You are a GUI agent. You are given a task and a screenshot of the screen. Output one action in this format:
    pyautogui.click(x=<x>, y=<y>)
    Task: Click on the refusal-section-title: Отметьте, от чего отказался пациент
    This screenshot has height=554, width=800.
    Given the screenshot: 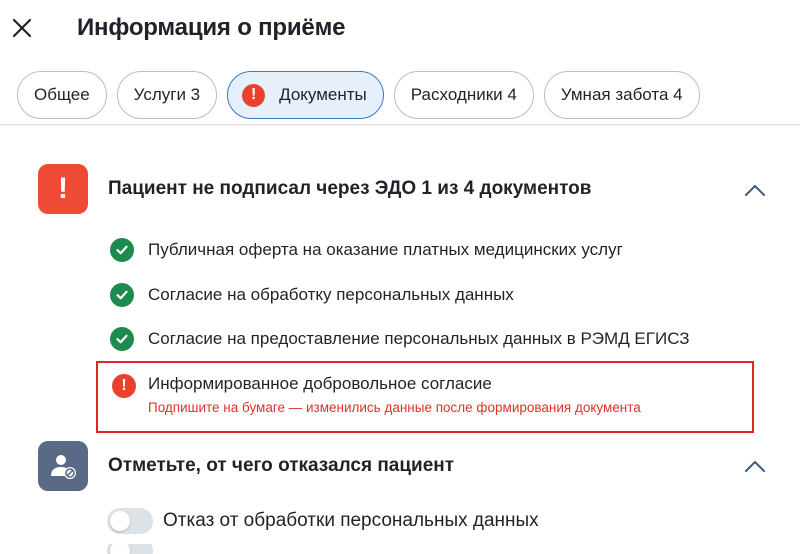 What is the action you would take?
    pyautogui.click(x=281, y=465)
    